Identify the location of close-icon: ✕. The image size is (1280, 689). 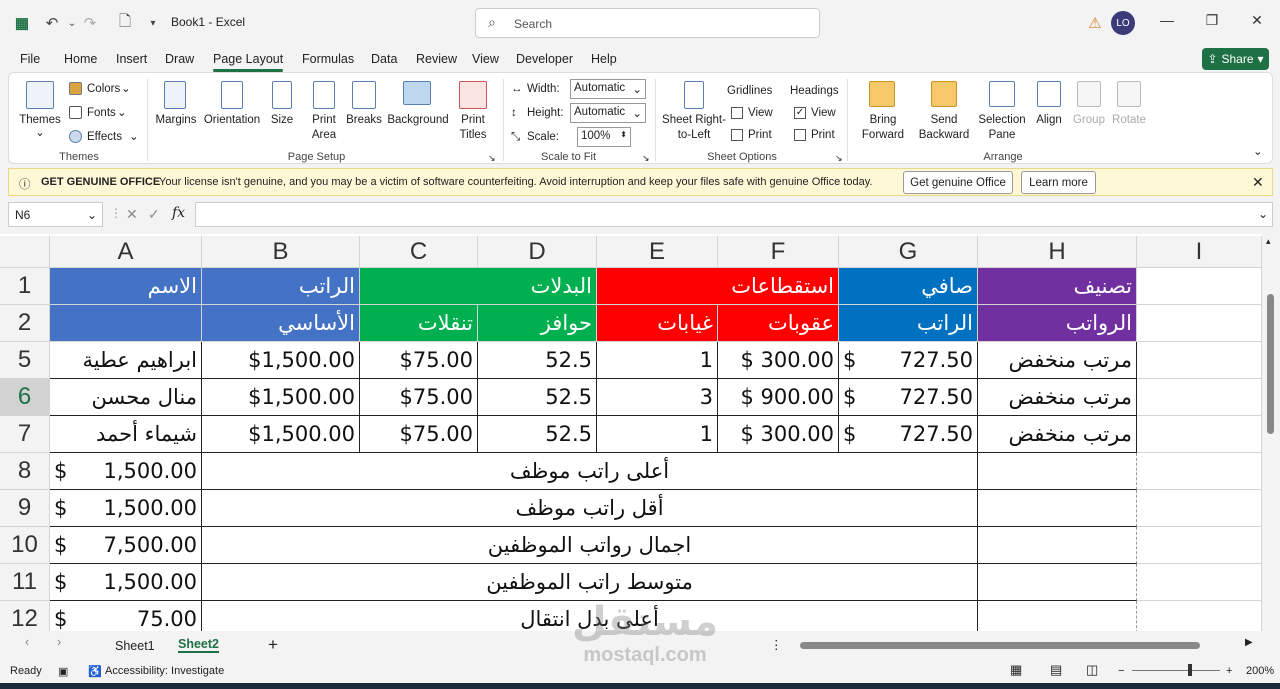
(1258, 182).